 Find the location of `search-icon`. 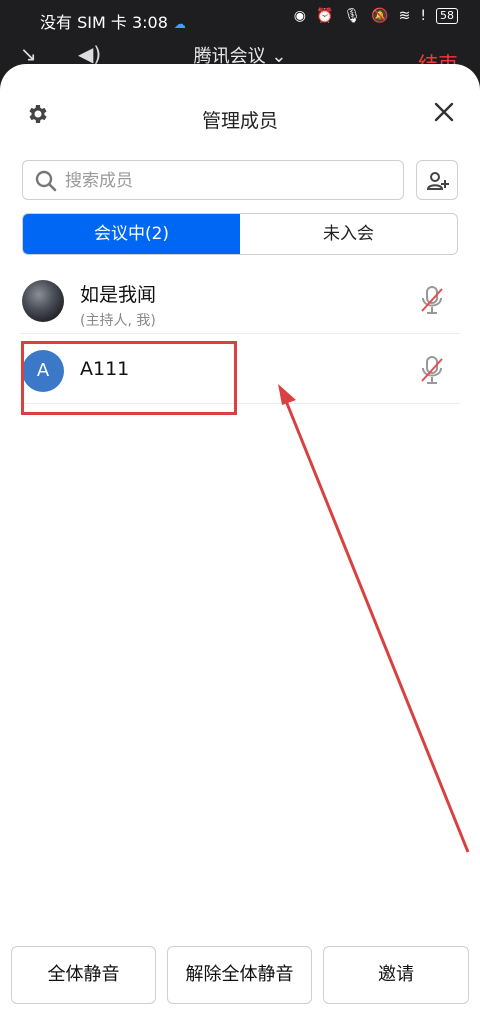

search-icon is located at coordinates (46, 181).